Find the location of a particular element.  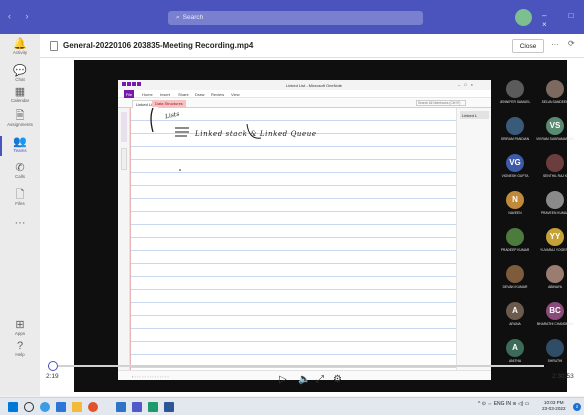

participant-tile: SRIRAM PANDIAN is located at coordinates (515, 131).